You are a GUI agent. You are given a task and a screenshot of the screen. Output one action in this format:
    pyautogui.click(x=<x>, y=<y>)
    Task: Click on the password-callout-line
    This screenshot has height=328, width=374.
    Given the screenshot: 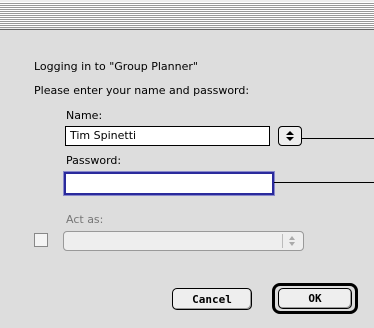 What is the action you would take?
    pyautogui.click(x=324, y=182)
    